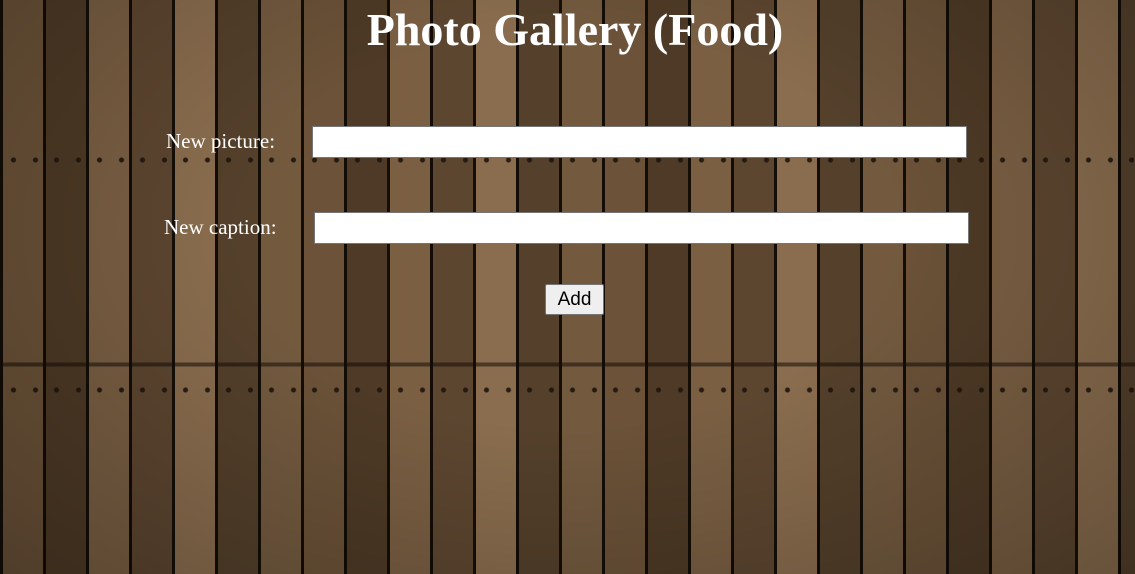 The image size is (1135, 574). Describe the element at coordinates (220, 227) in the screenshot. I see `new-caption-label: New caption:` at that location.